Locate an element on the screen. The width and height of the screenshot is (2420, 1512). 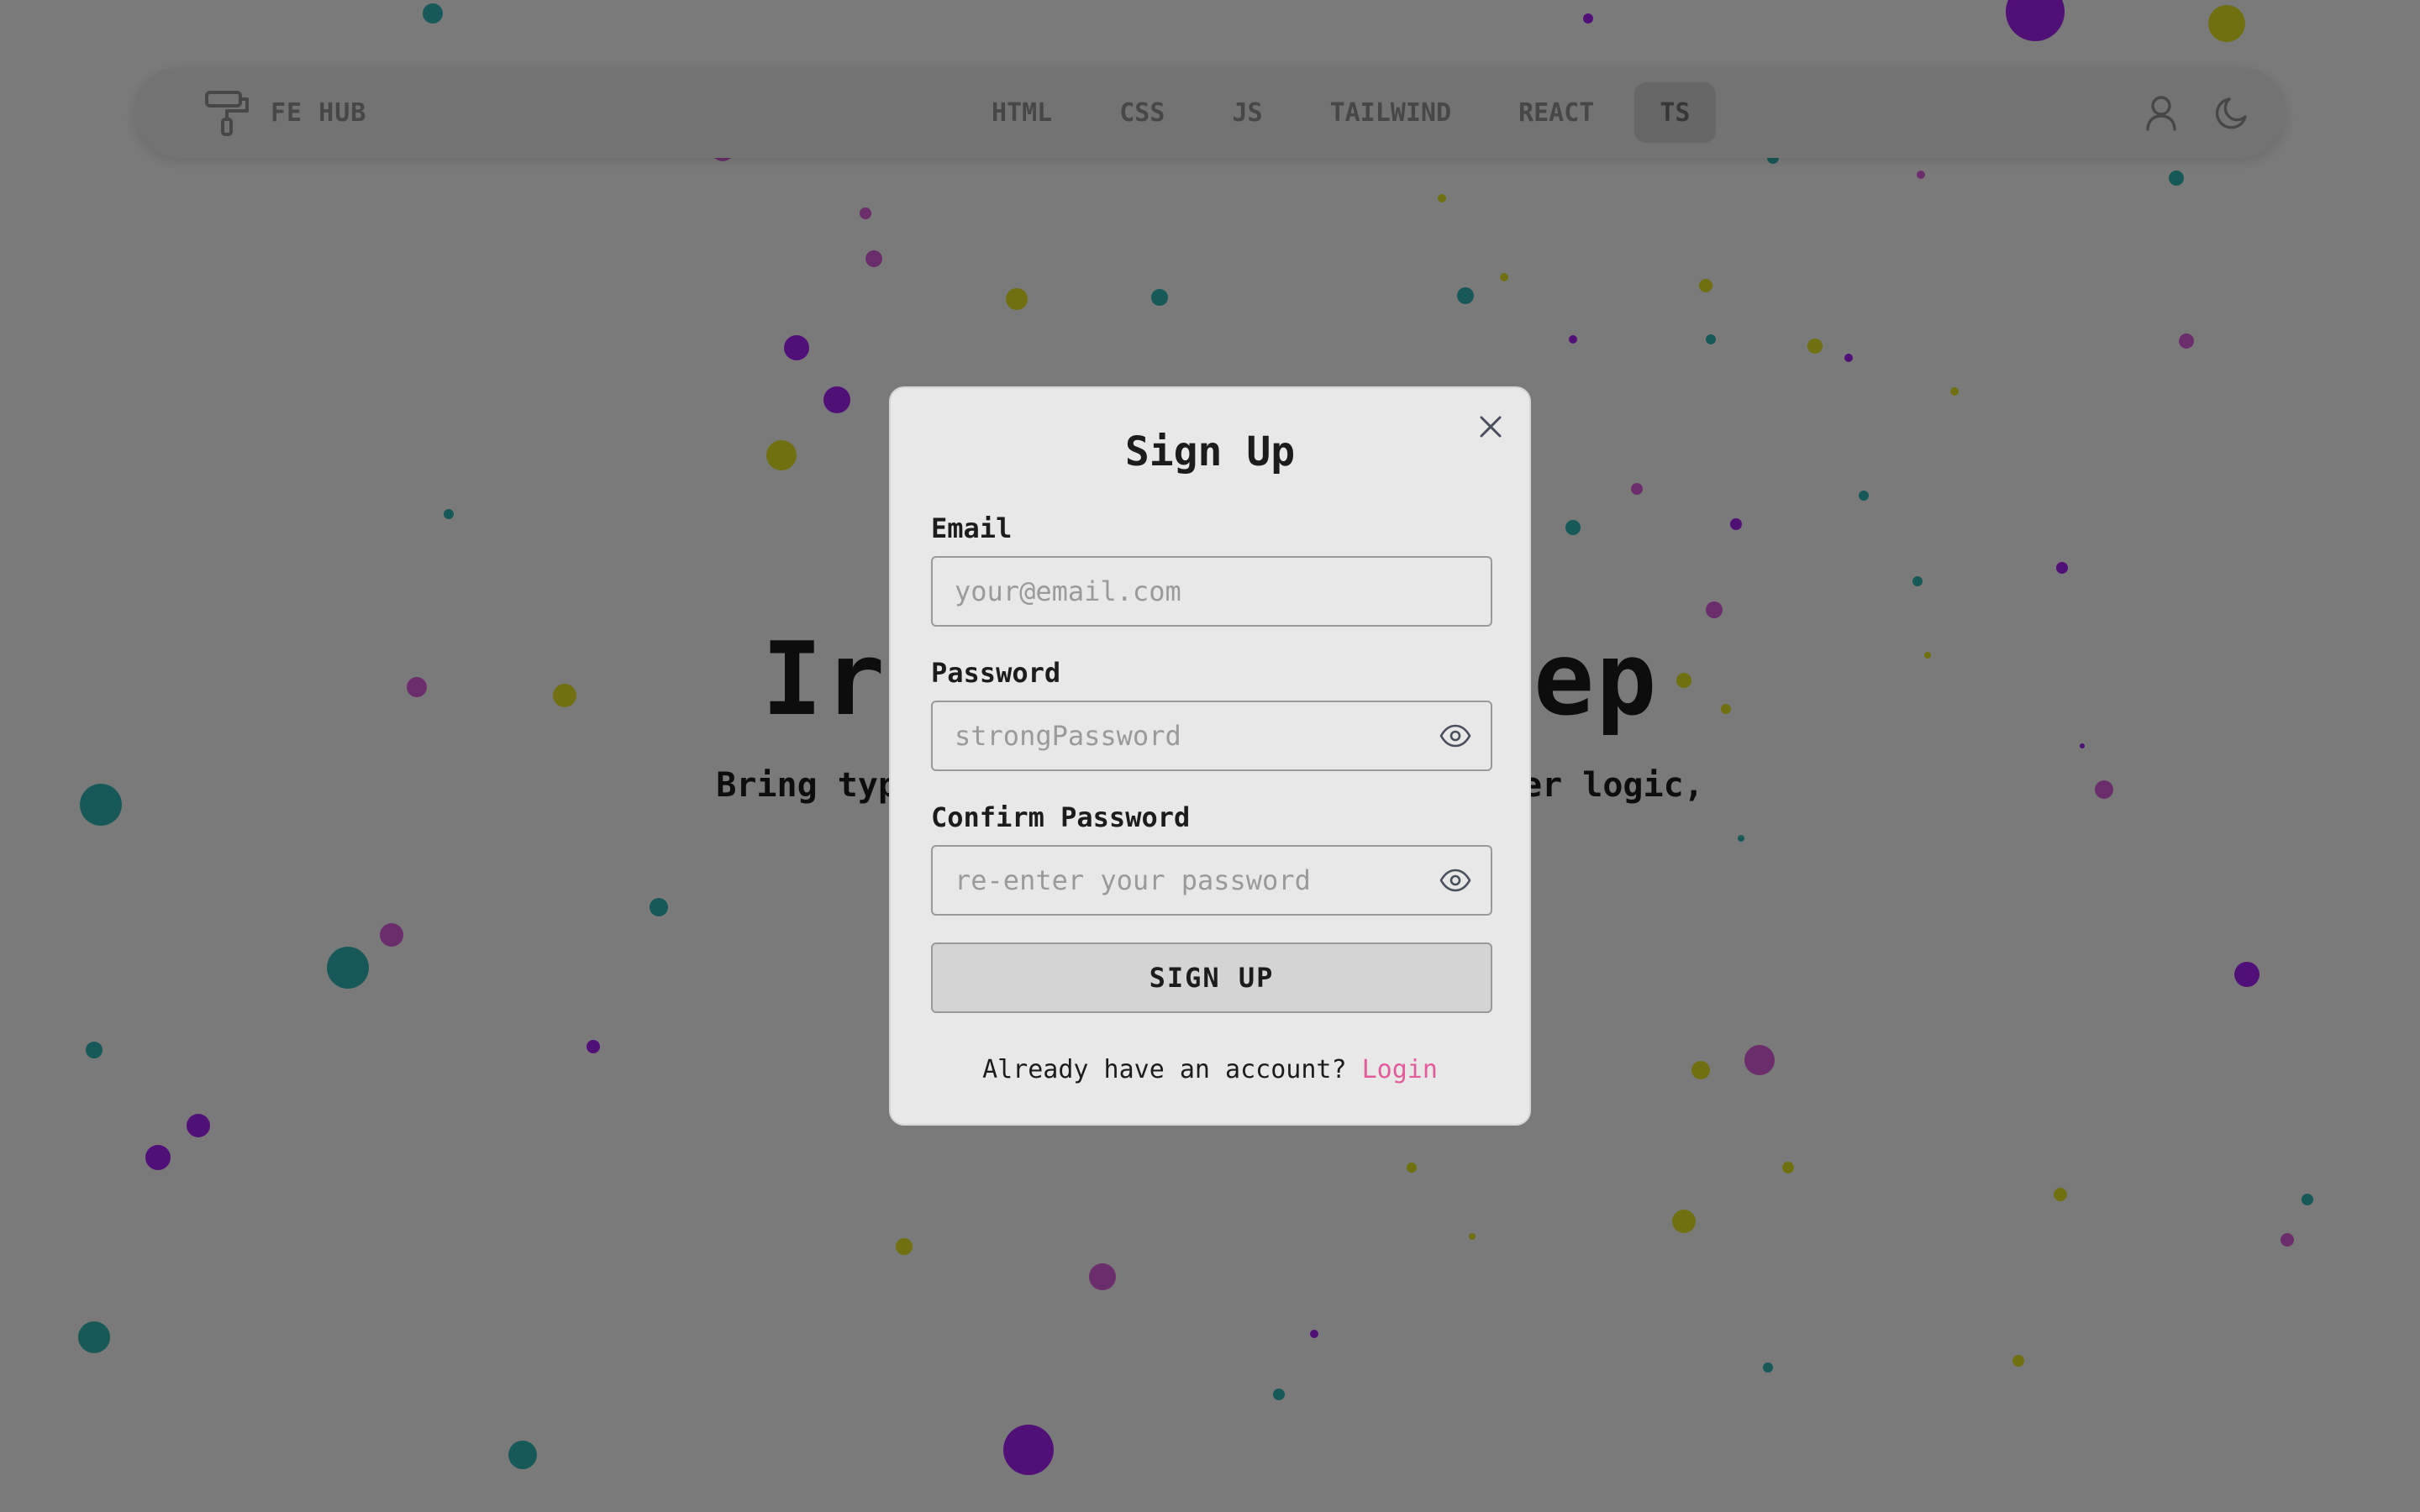
login-prompt: Already have an account? Login is located at coordinates (1210, 1069).